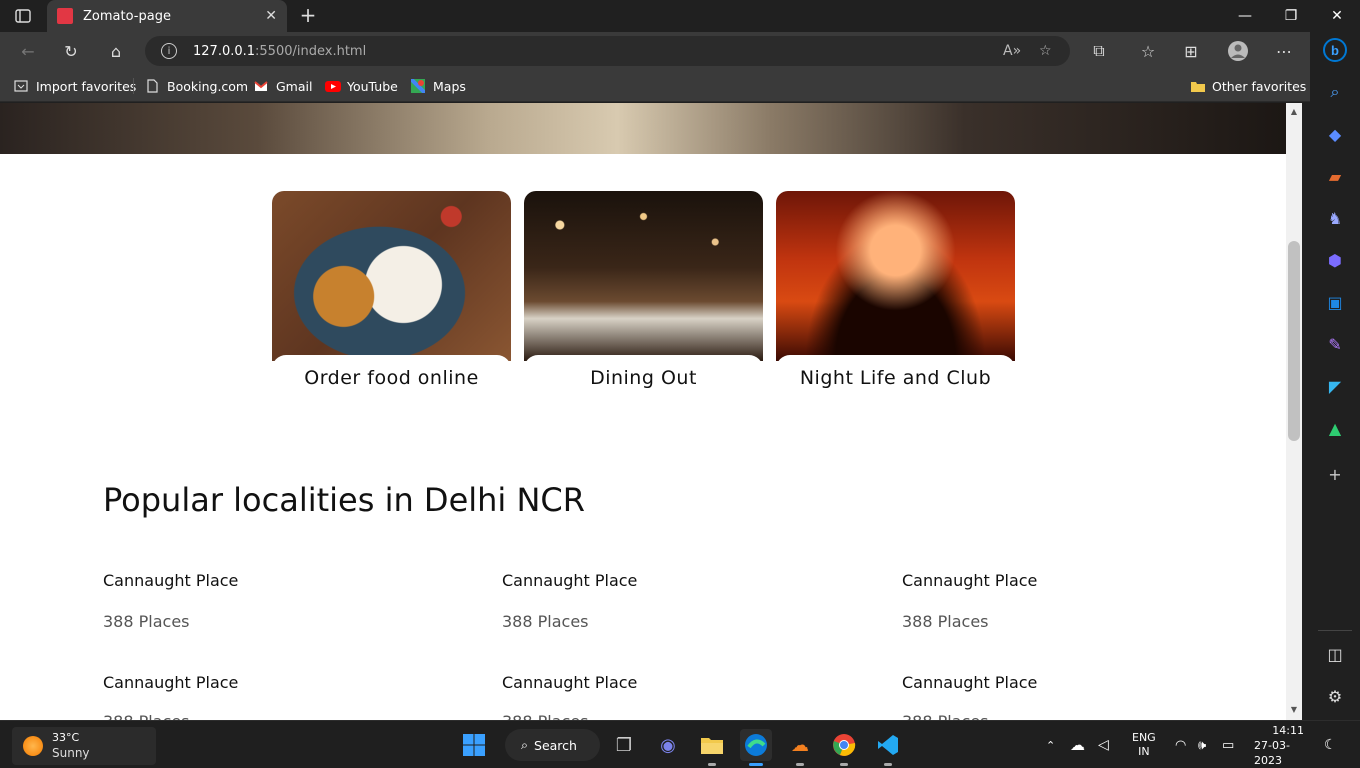 The image size is (1360, 768). What do you see at coordinates (1330, 744) in the screenshot?
I see `notifications-icon: ☾` at bounding box center [1330, 744].